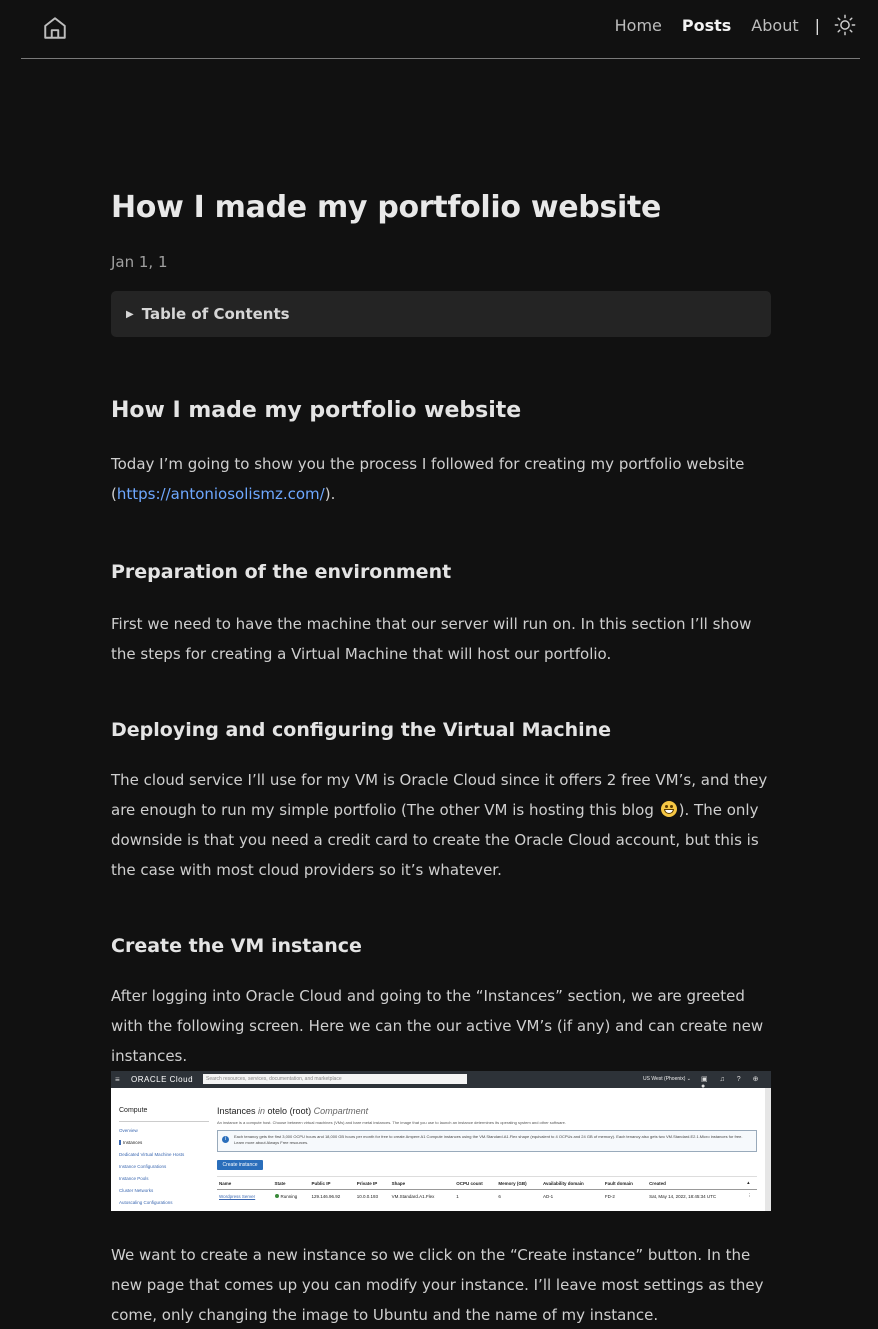 The height and width of the screenshot is (1329, 878). I want to click on oracle-sidebar-title: Compute, so click(133, 1110).